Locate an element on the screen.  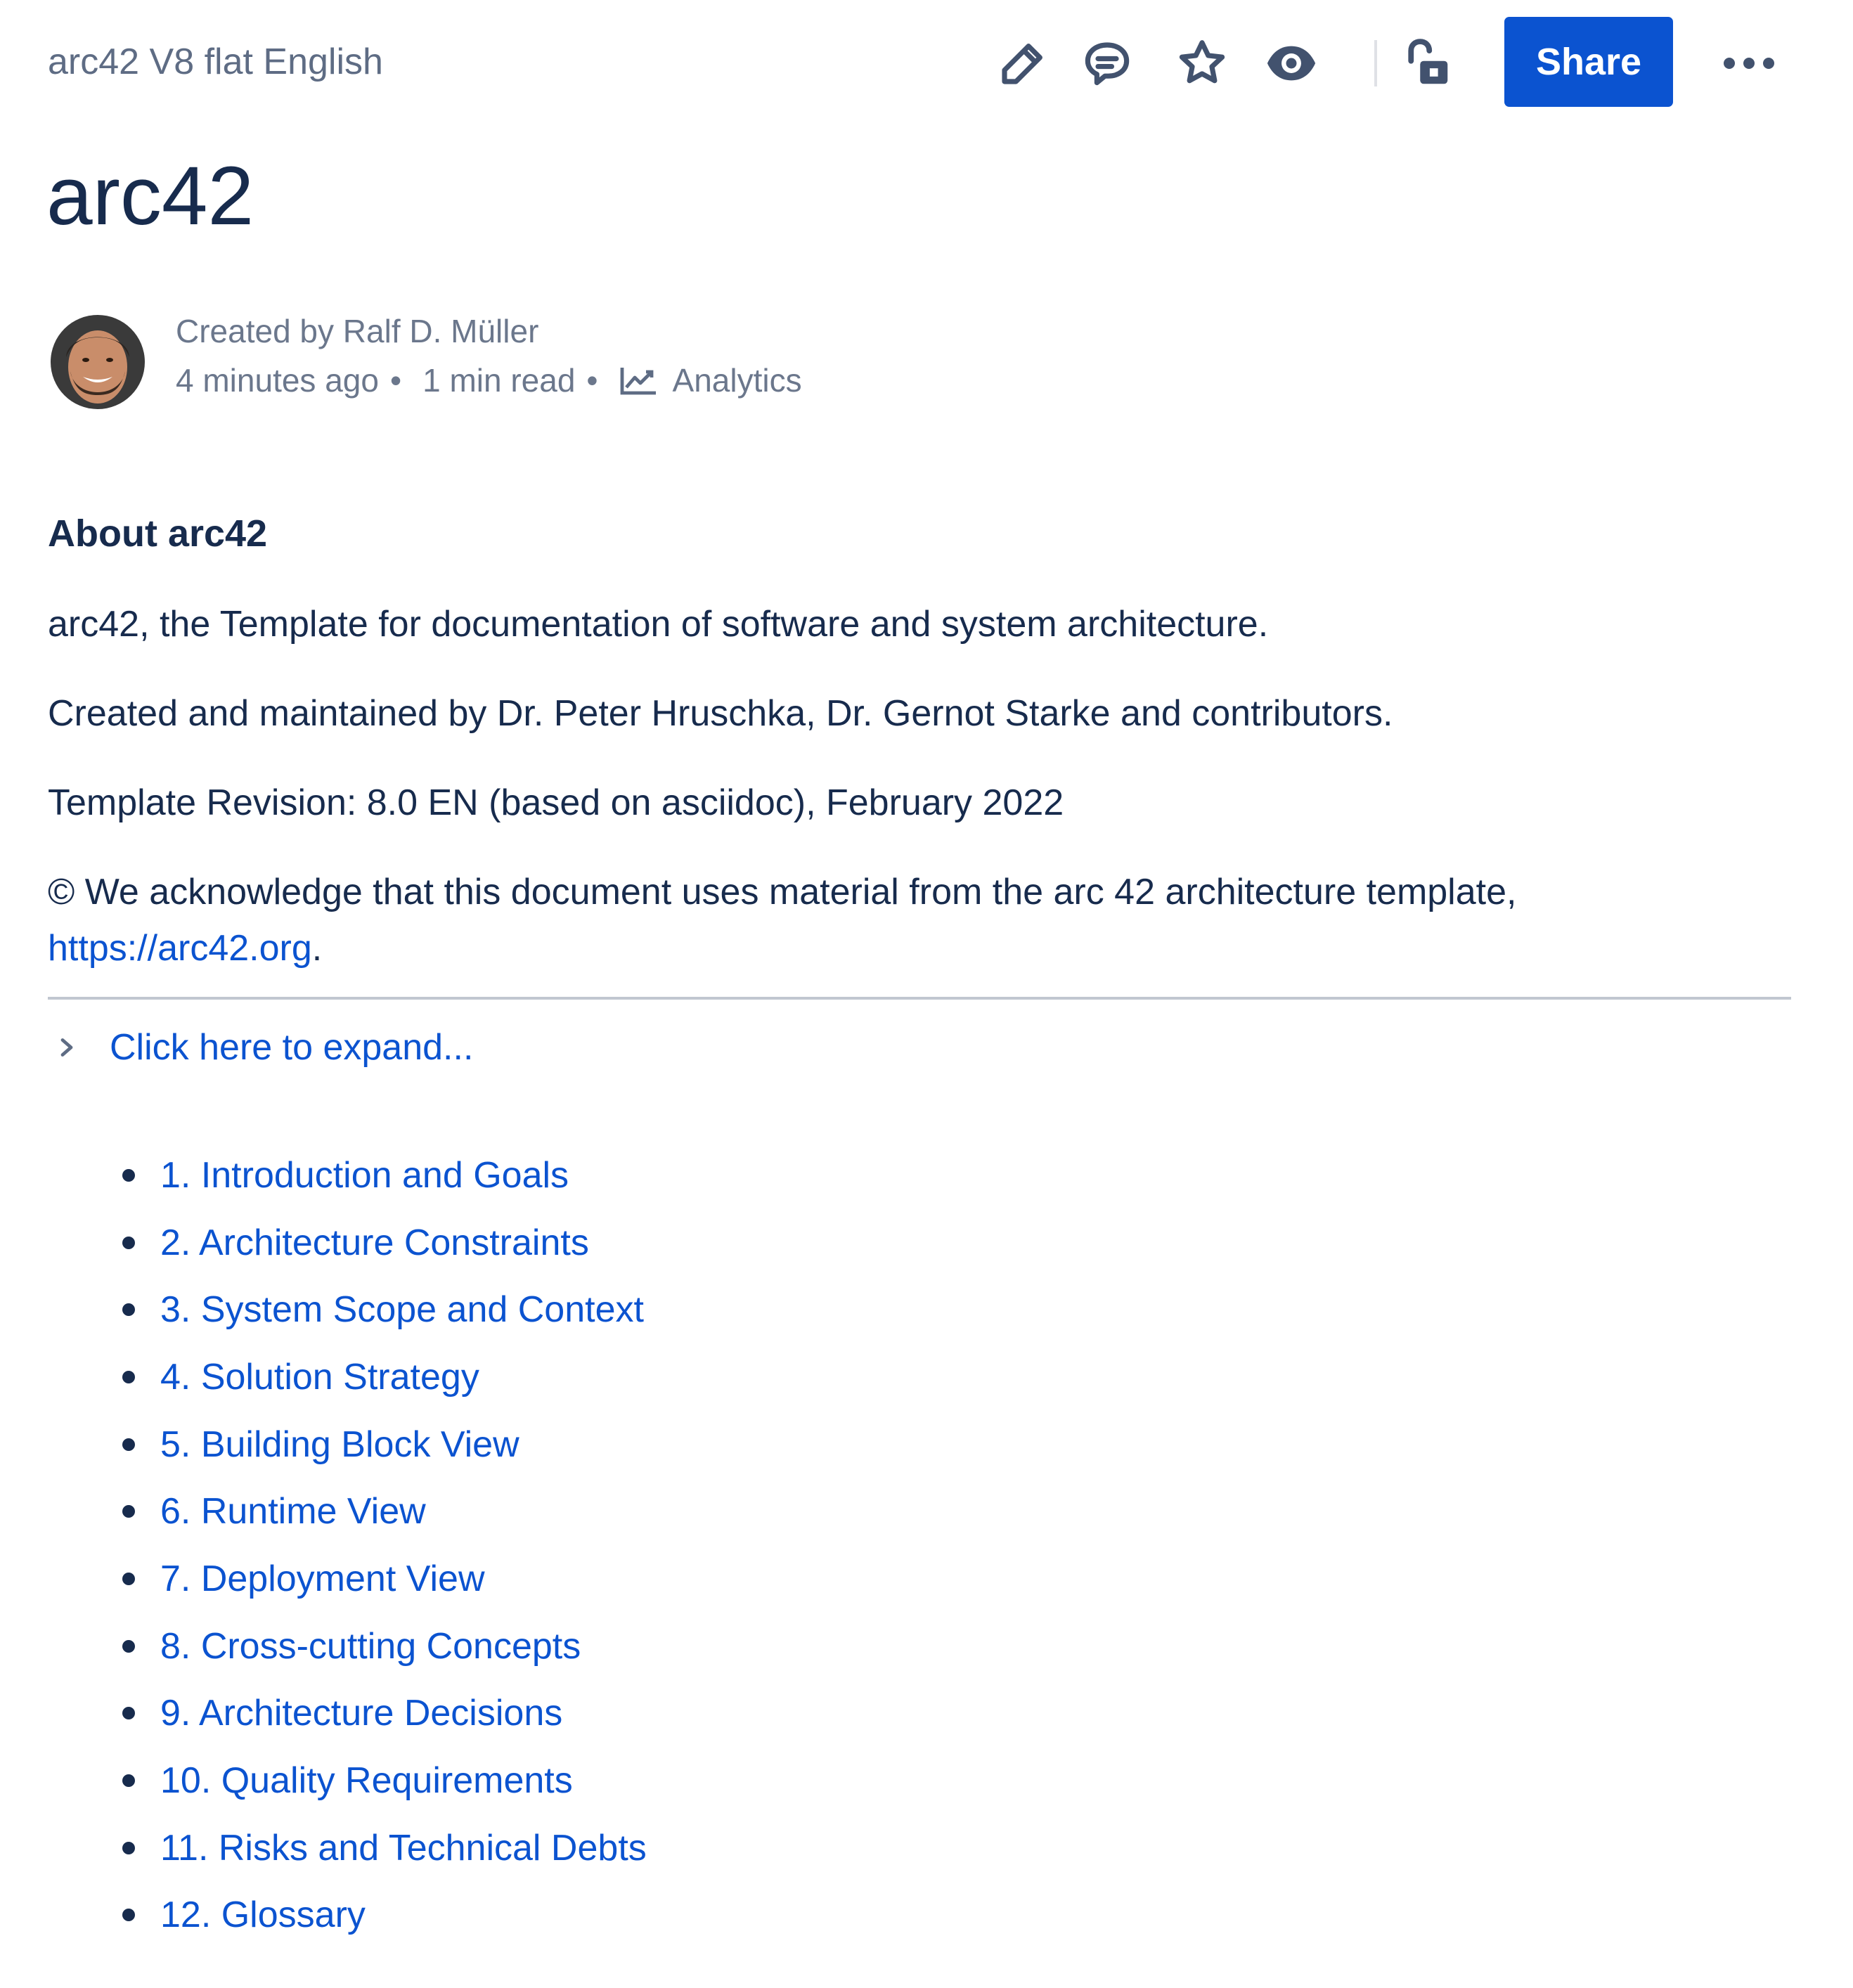
byline-meta: 4 minutes ago • 1 min read • Analytics is located at coordinates (489, 380).